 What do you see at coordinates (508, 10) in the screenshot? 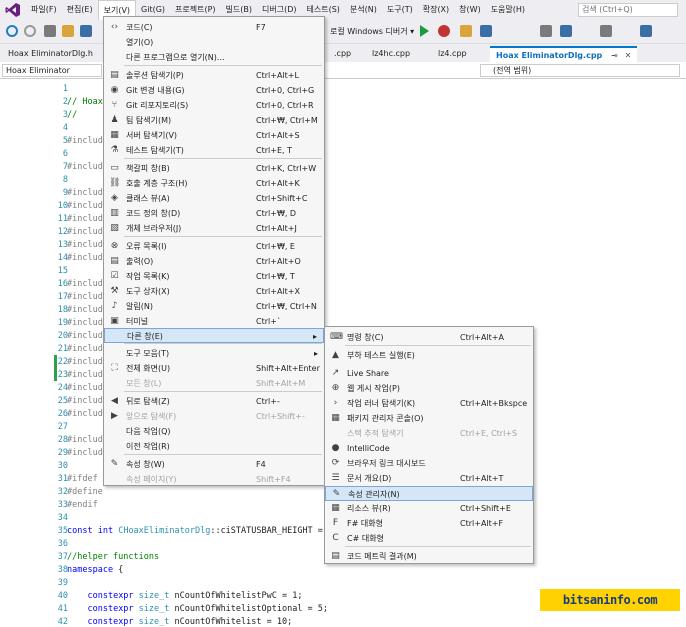
I see `menu-help: 도움말(H)` at bounding box center [508, 10].